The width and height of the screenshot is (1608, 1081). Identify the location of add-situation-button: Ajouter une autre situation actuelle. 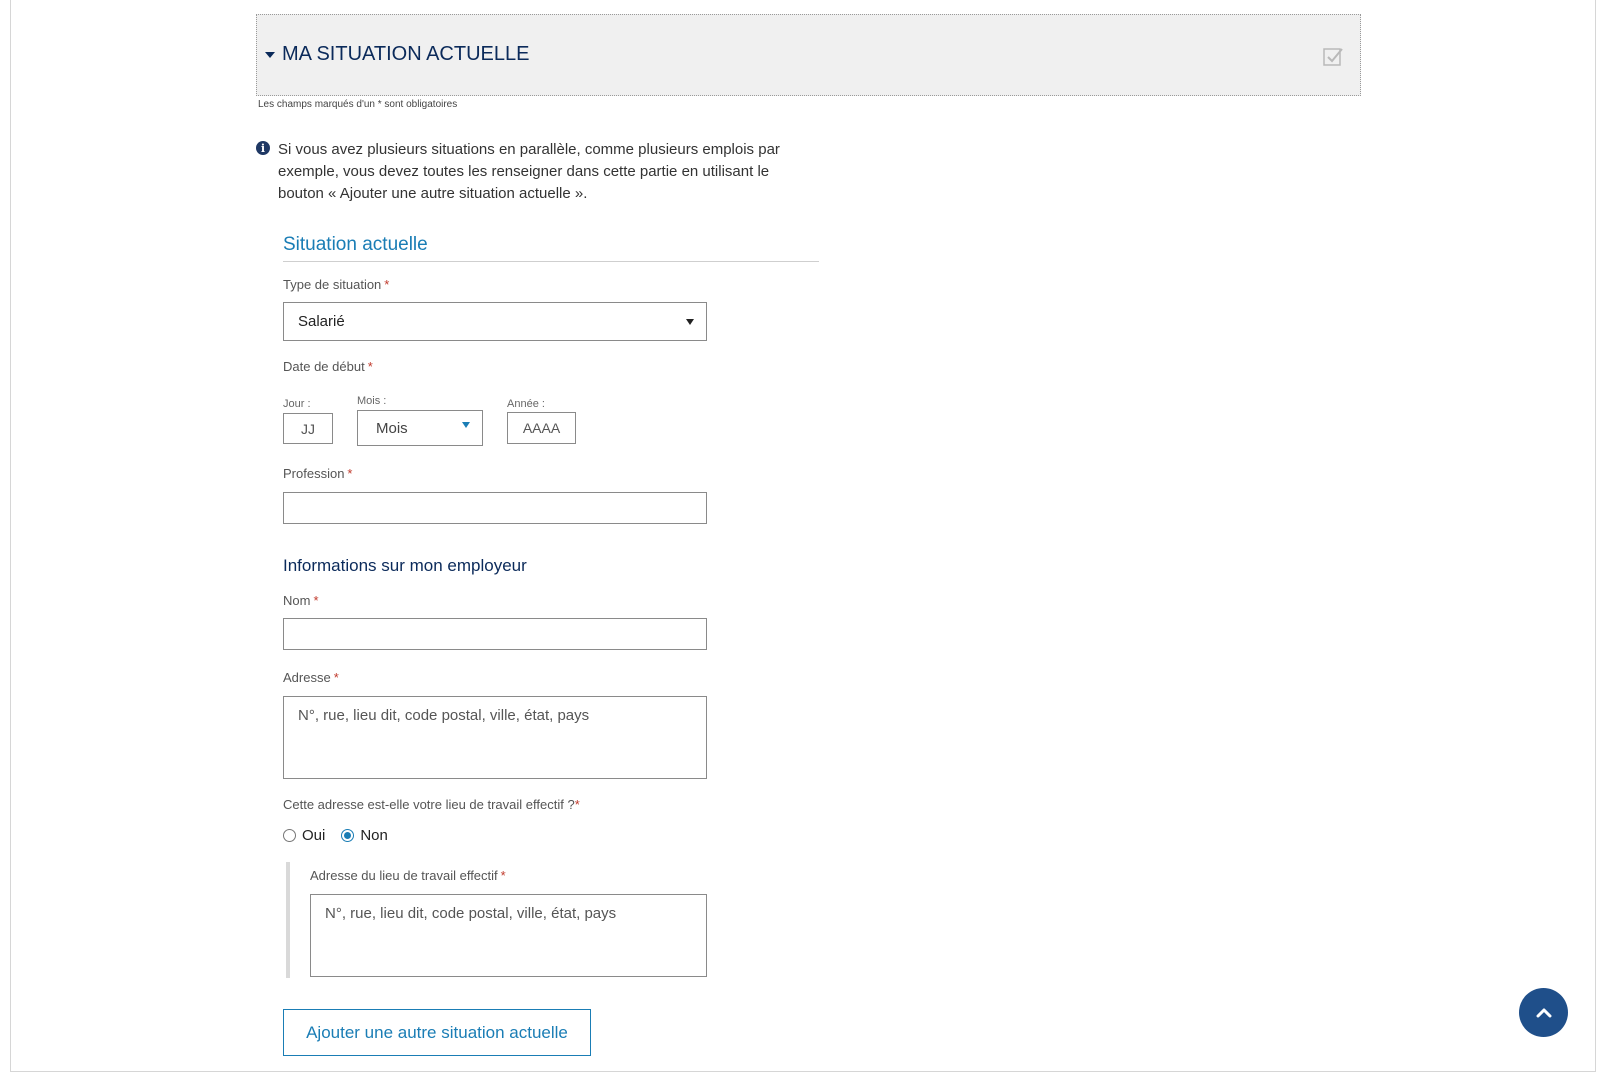
(437, 1032).